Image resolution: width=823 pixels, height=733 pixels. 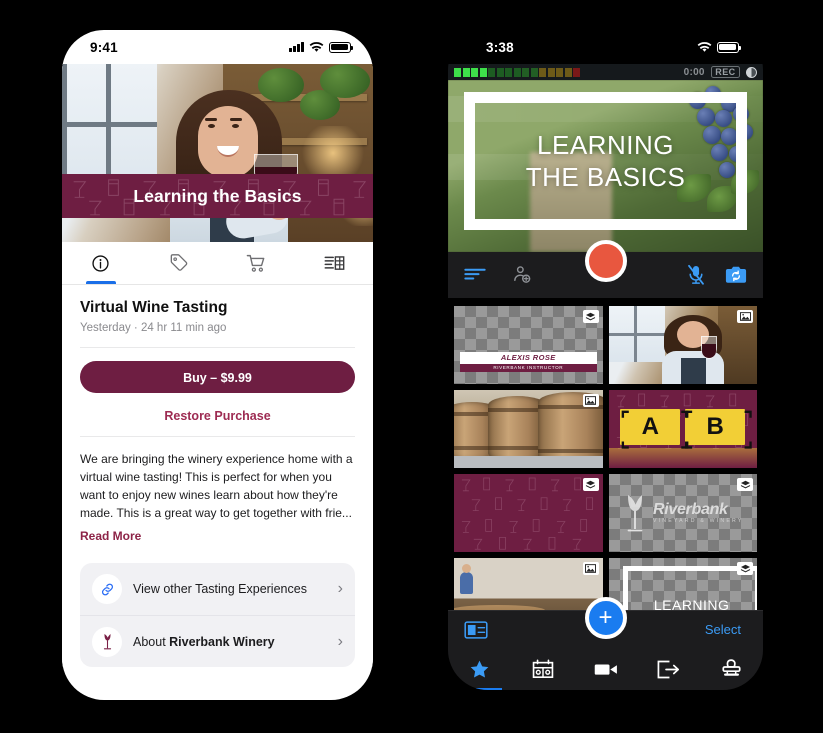 What do you see at coordinates (736, 275) in the screenshot?
I see `camera-flip-icon` at bounding box center [736, 275].